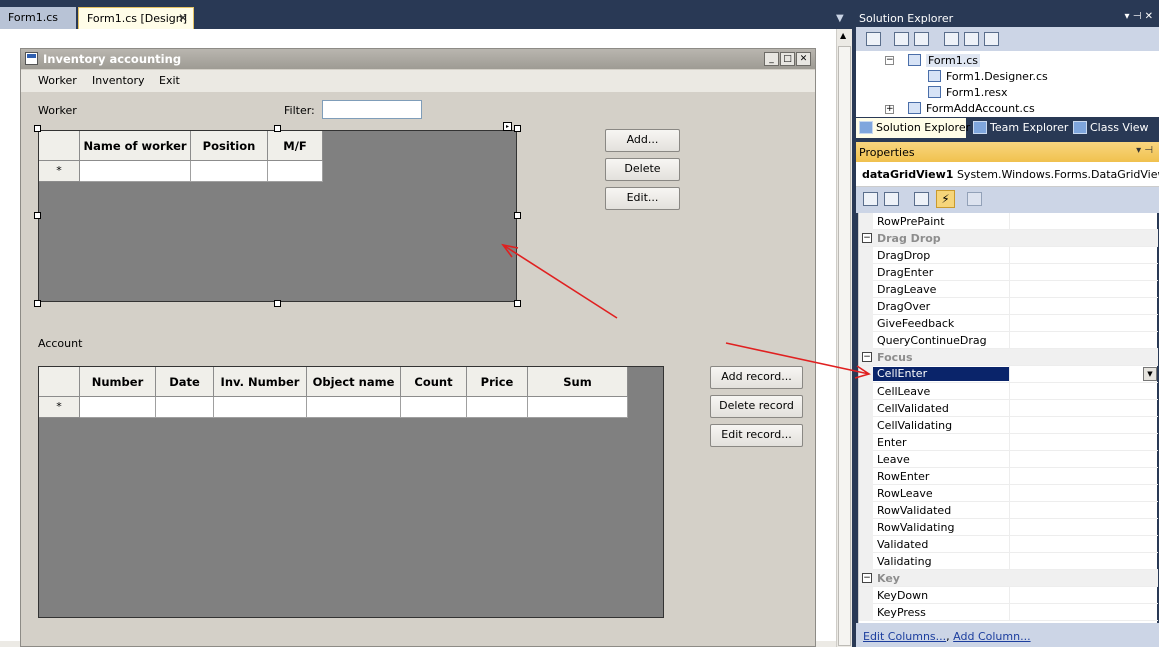 The height and width of the screenshot is (647, 1159). I want to click on tab-class-view: Class View, so click(1111, 128).